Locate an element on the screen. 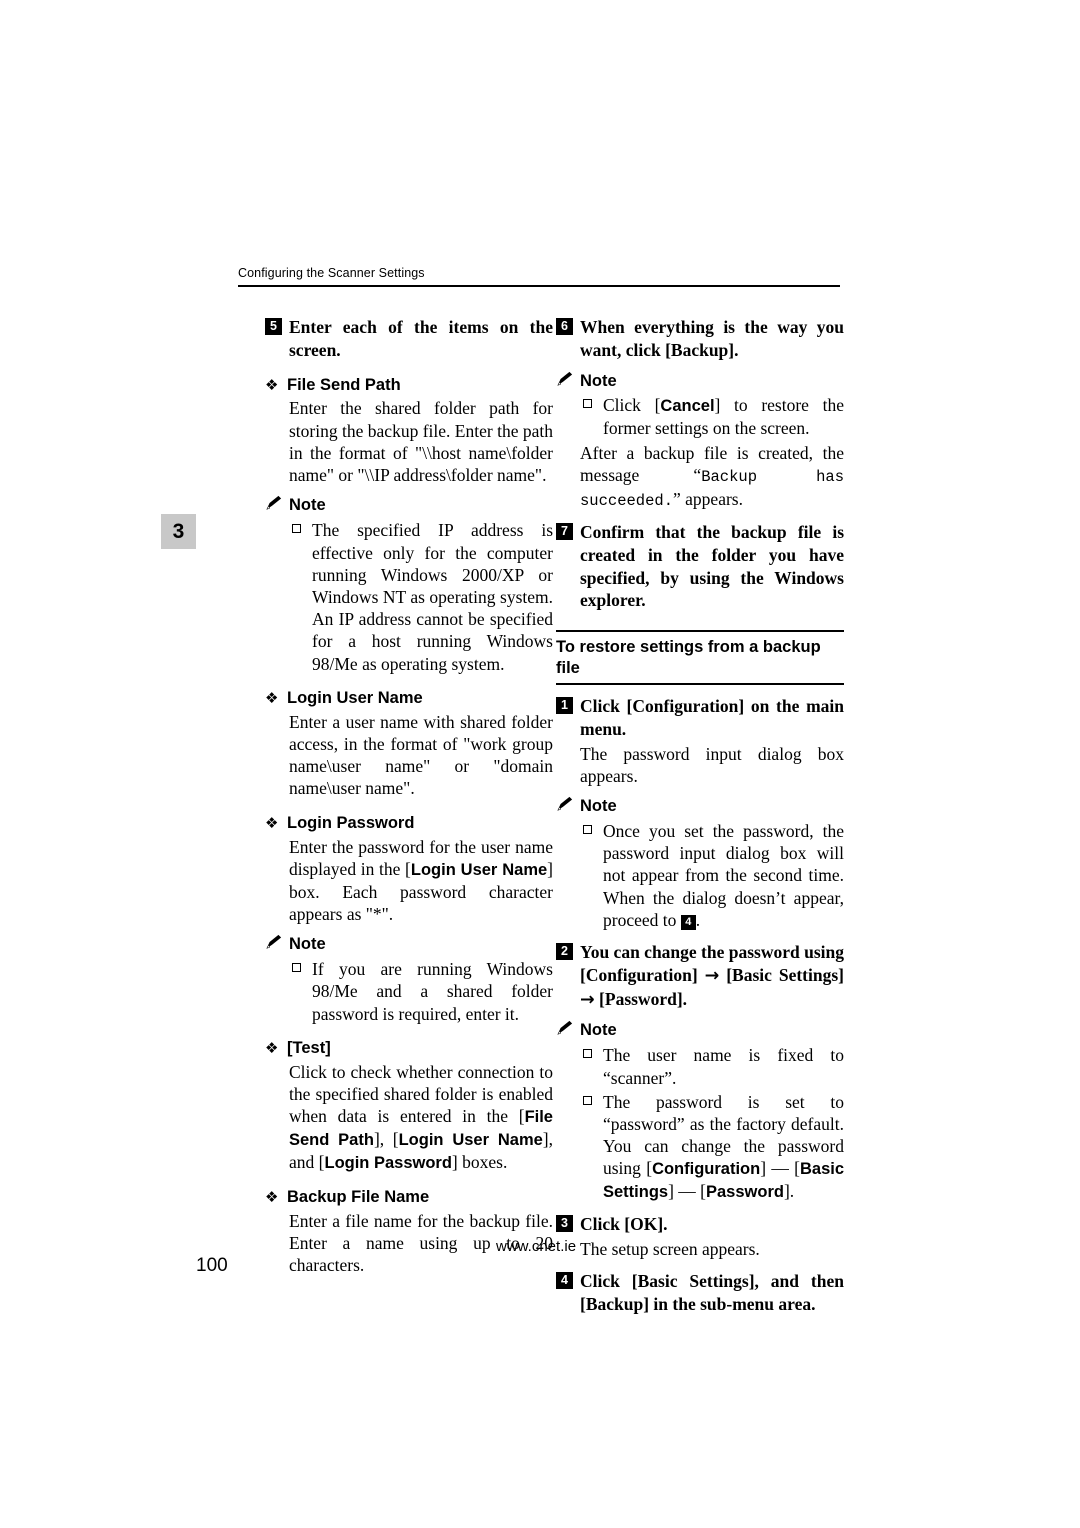 The width and height of the screenshot is (1080, 1528). note-item-4-text-2: . is located at coordinates (698, 919).